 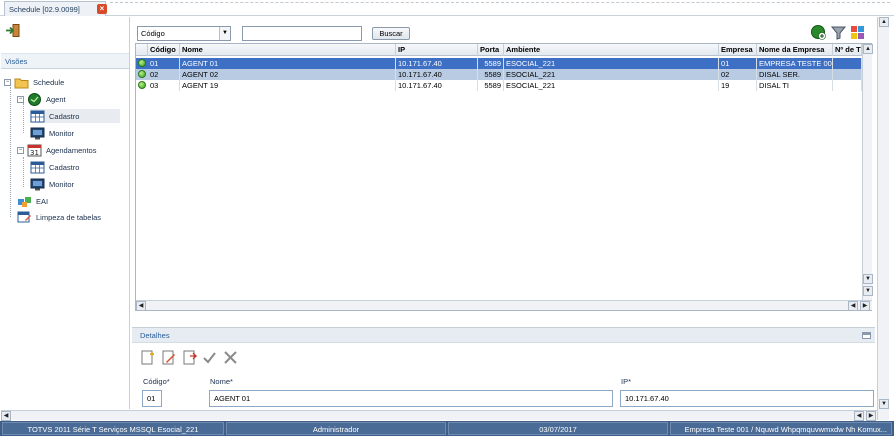 What do you see at coordinates (795, 50) in the screenshot?
I see `column-header-nome-empresa: Nome da Empresa` at bounding box center [795, 50].